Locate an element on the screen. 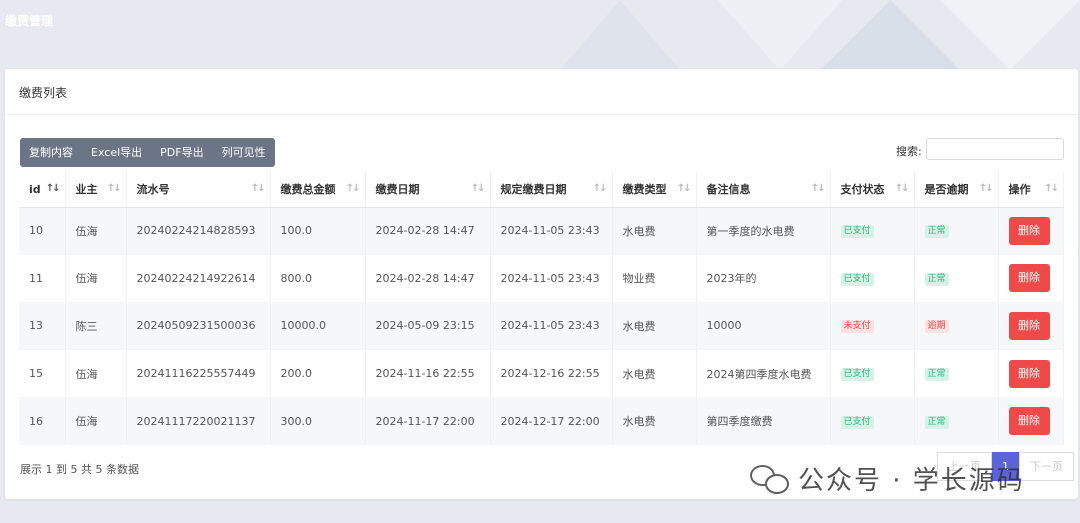 The image size is (1080, 523). column-header-amount: 缴费总金额 ↑↓ is located at coordinates (318, 190).